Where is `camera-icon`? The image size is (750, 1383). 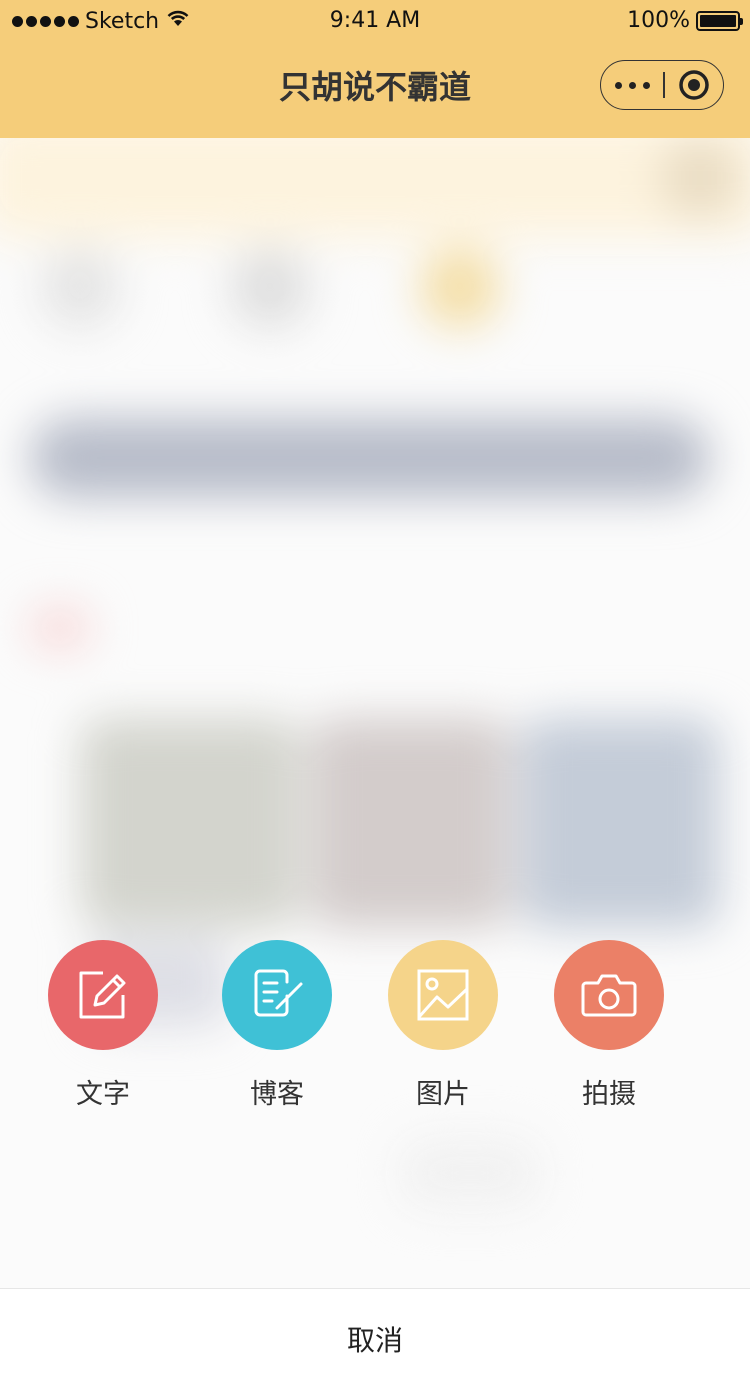 camera-icon is located at coordinates (609, 995).